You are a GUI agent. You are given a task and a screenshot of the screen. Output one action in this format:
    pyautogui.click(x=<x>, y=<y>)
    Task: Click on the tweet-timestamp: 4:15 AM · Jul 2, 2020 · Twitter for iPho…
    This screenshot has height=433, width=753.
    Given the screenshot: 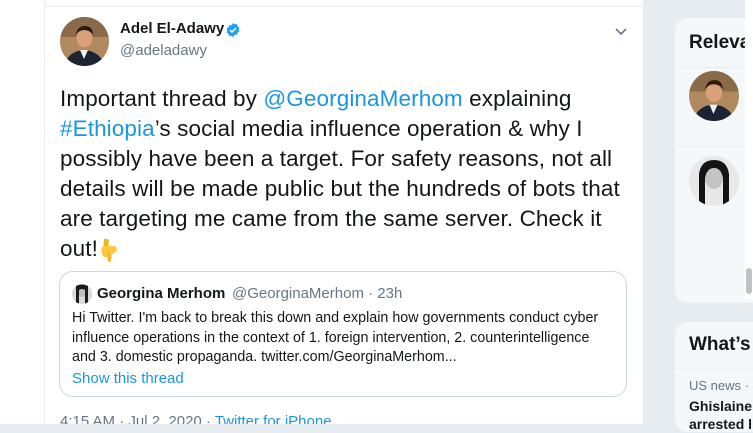 What is the action you would take?
    pyautogui.click(x=196, y=418)
    